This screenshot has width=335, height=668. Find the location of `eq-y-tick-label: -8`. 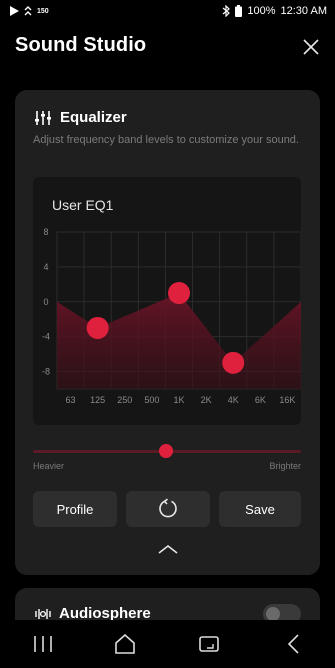

eq-y-tick-label: -8 is located at coordinates (46, 372).